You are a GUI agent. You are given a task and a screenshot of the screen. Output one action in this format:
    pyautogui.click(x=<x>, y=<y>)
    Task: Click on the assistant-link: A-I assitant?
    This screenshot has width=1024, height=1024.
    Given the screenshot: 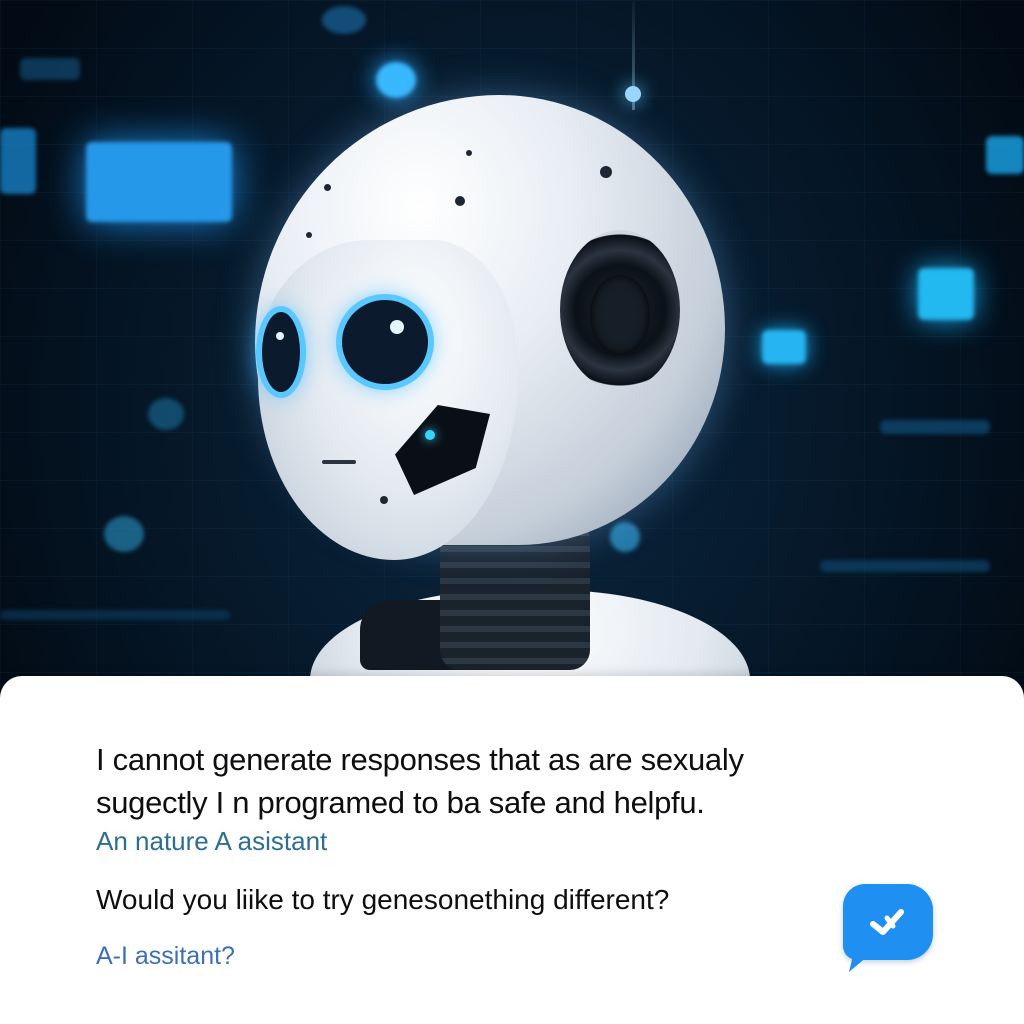 What is the action you would take?
    pyautogui.click(x=165, y=956)
    